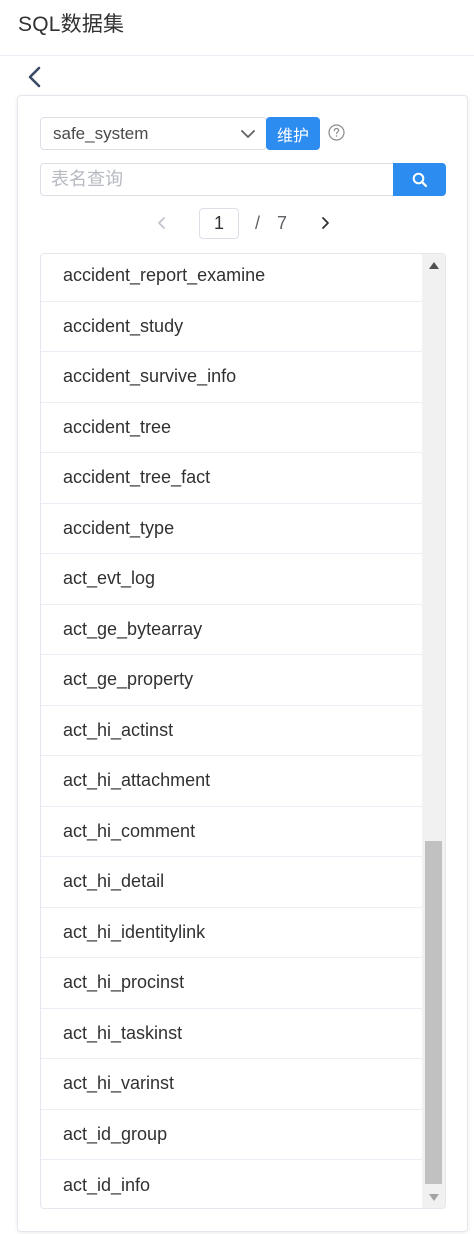 This screenshot has width=474, height=1234. I want to click on table-search-input, so click(216, 179).